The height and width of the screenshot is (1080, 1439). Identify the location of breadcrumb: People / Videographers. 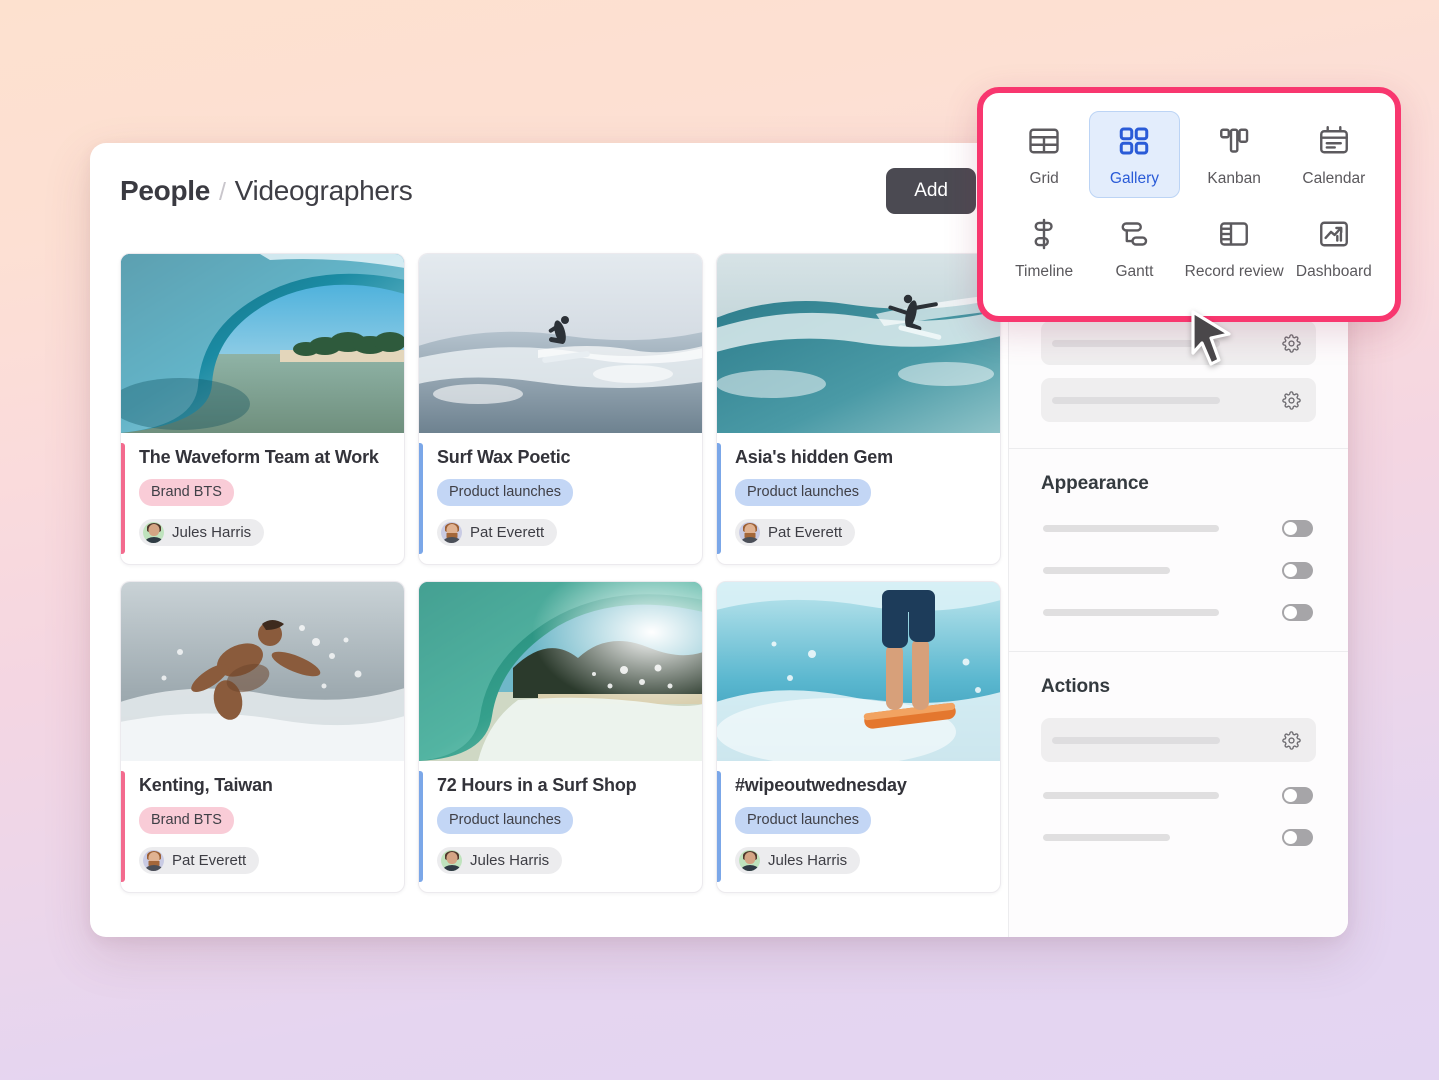
(266, 191).